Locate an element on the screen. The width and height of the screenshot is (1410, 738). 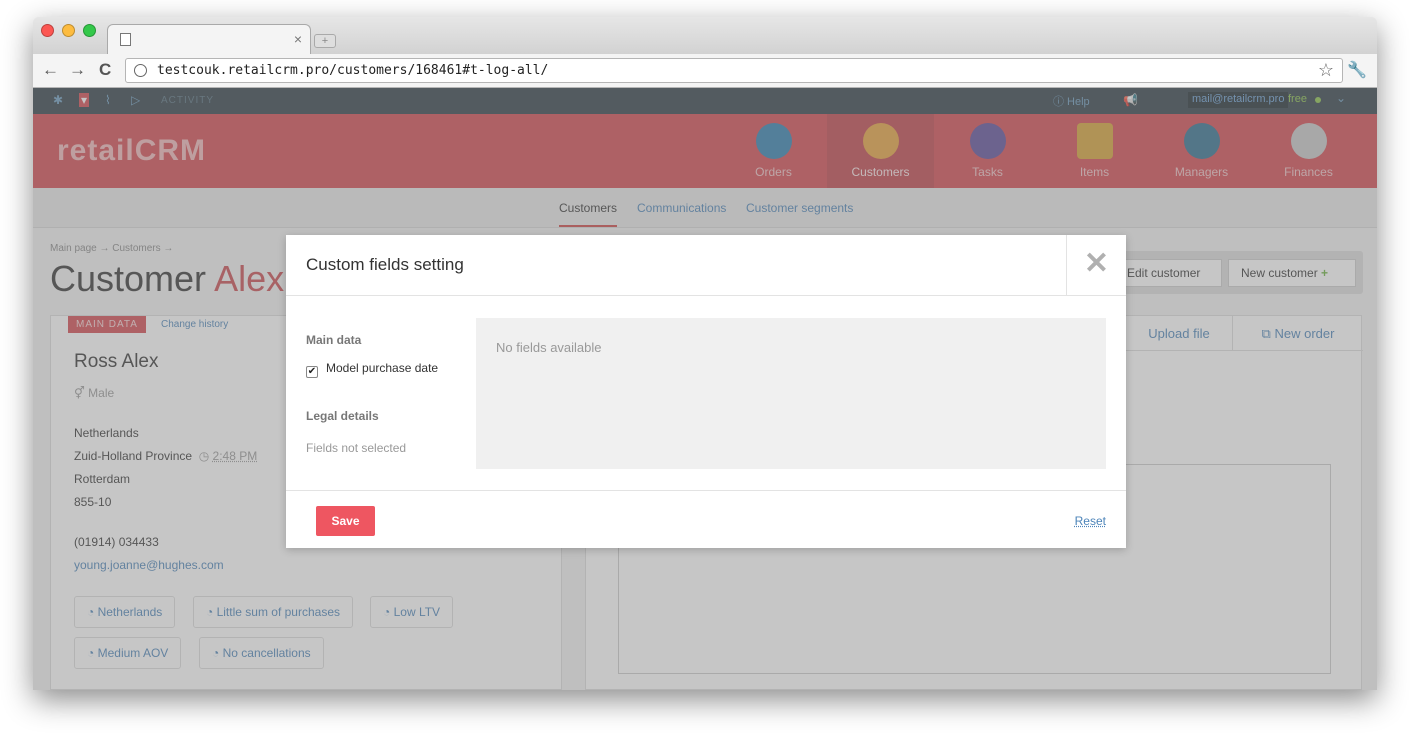
bookmark-star-icon: ☆ is located at coordinates (1326, 70).